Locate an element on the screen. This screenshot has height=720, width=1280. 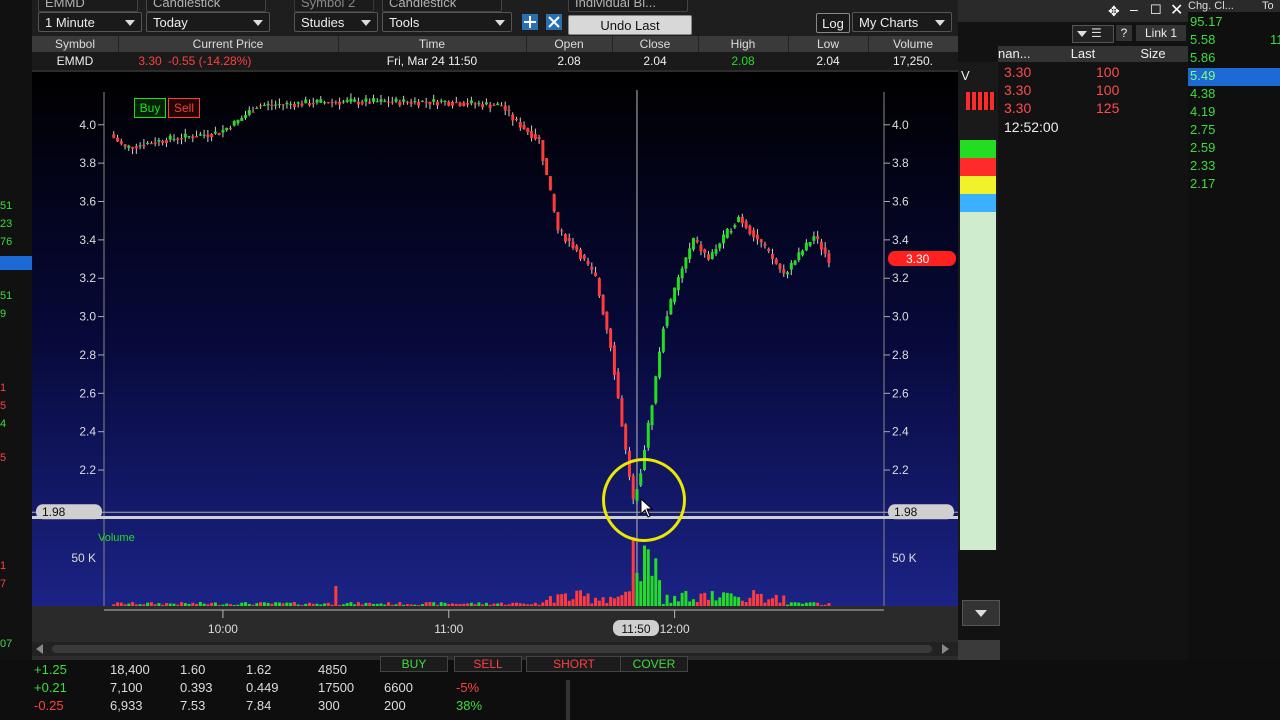
quote-header: Open is located at coordinates (569, 44).